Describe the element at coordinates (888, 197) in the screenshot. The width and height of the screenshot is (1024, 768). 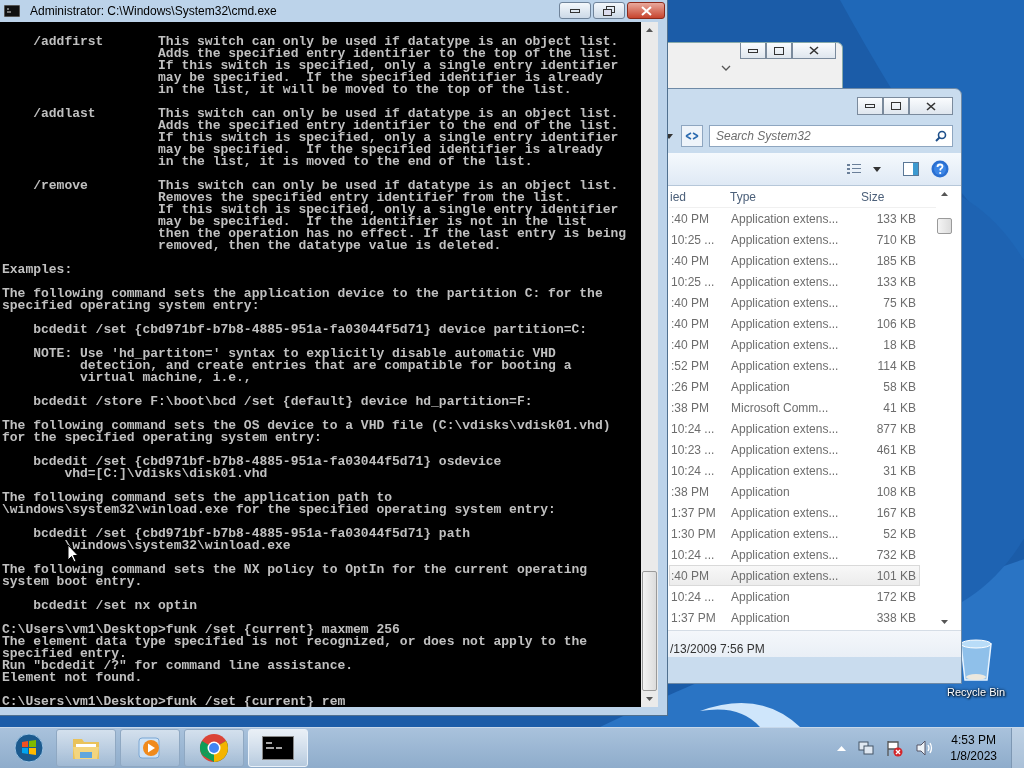
I see `column-header: Size` at that location.